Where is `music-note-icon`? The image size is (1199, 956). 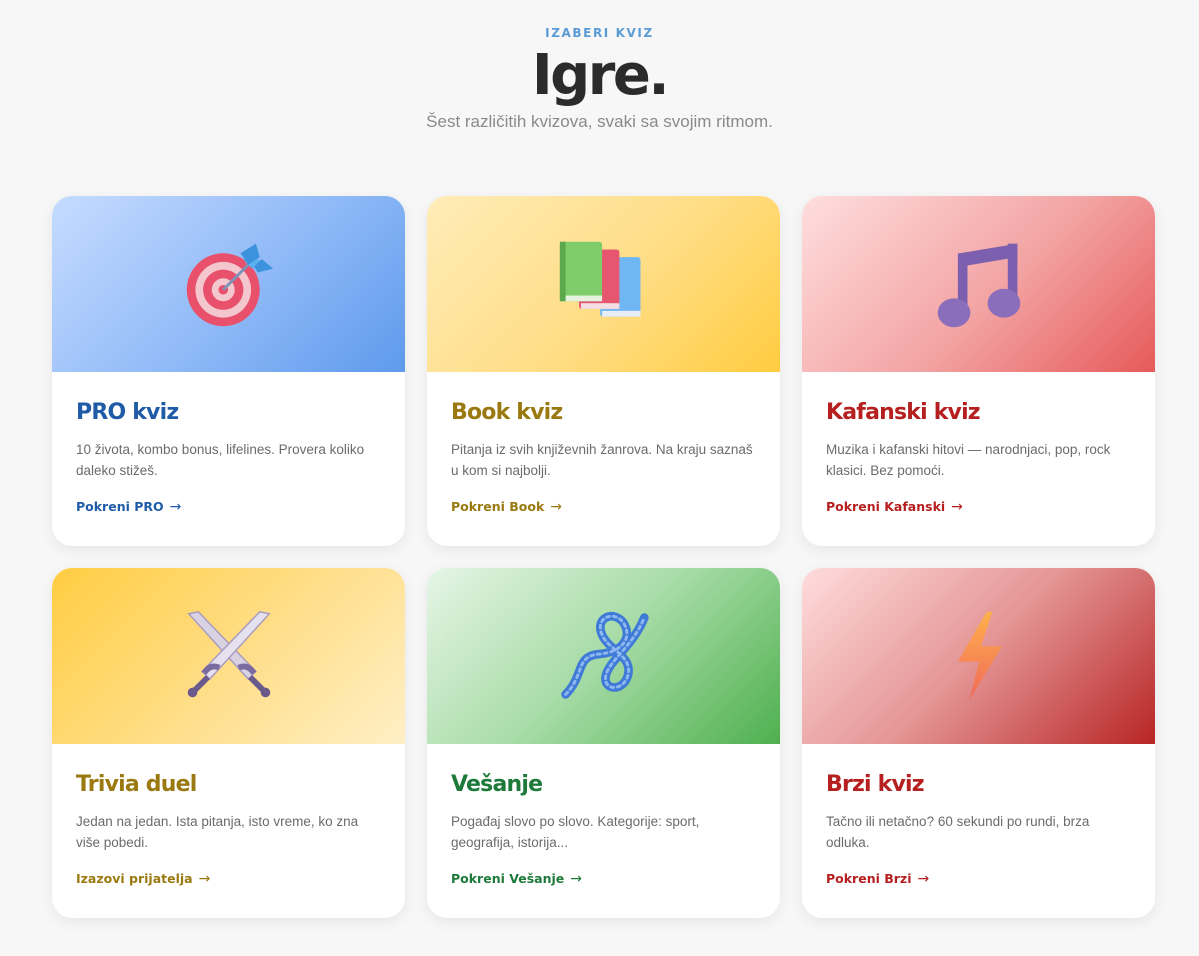 music-note-icon is located at coordinates (978, 285).